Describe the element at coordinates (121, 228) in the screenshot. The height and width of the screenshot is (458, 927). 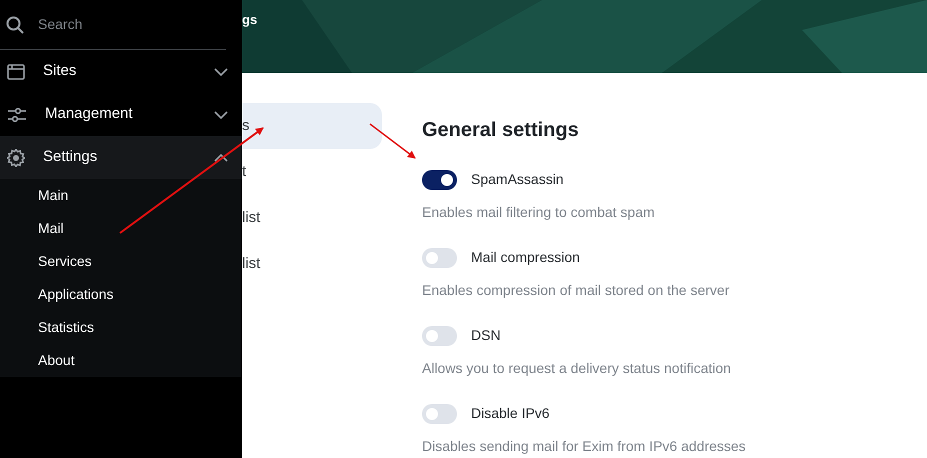
I see `sidebar-subitem: Mail` at that location.